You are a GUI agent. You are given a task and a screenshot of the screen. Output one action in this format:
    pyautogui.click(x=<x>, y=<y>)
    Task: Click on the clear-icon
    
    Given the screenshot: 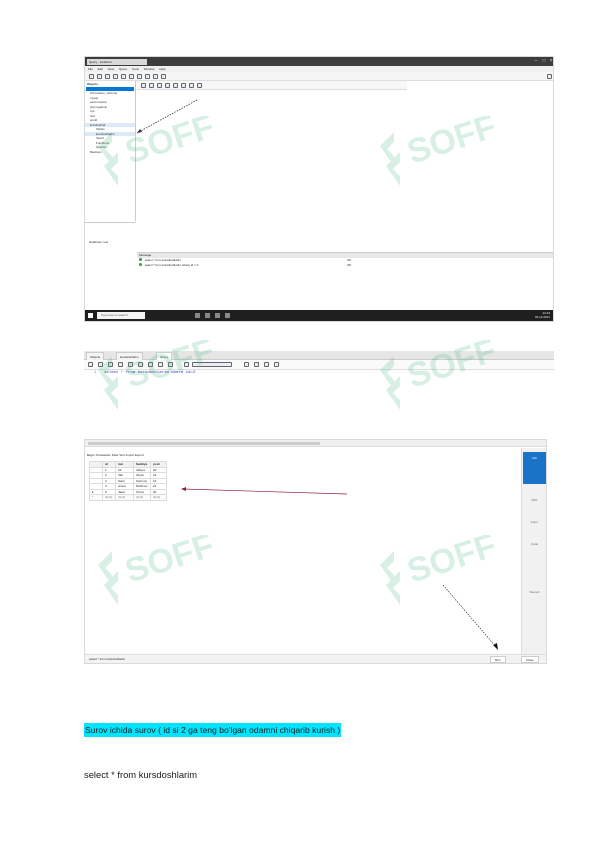 What is the action you would take?
    pyautogui.click(x=276, y=364)
    